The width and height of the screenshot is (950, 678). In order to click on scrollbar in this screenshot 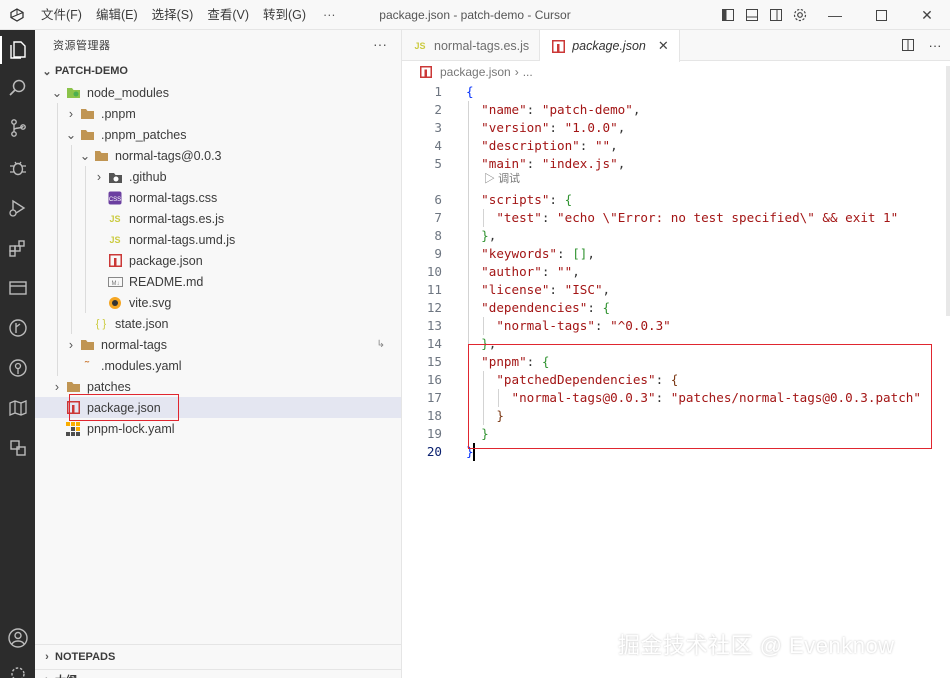, I will do `click(948, 191)`.